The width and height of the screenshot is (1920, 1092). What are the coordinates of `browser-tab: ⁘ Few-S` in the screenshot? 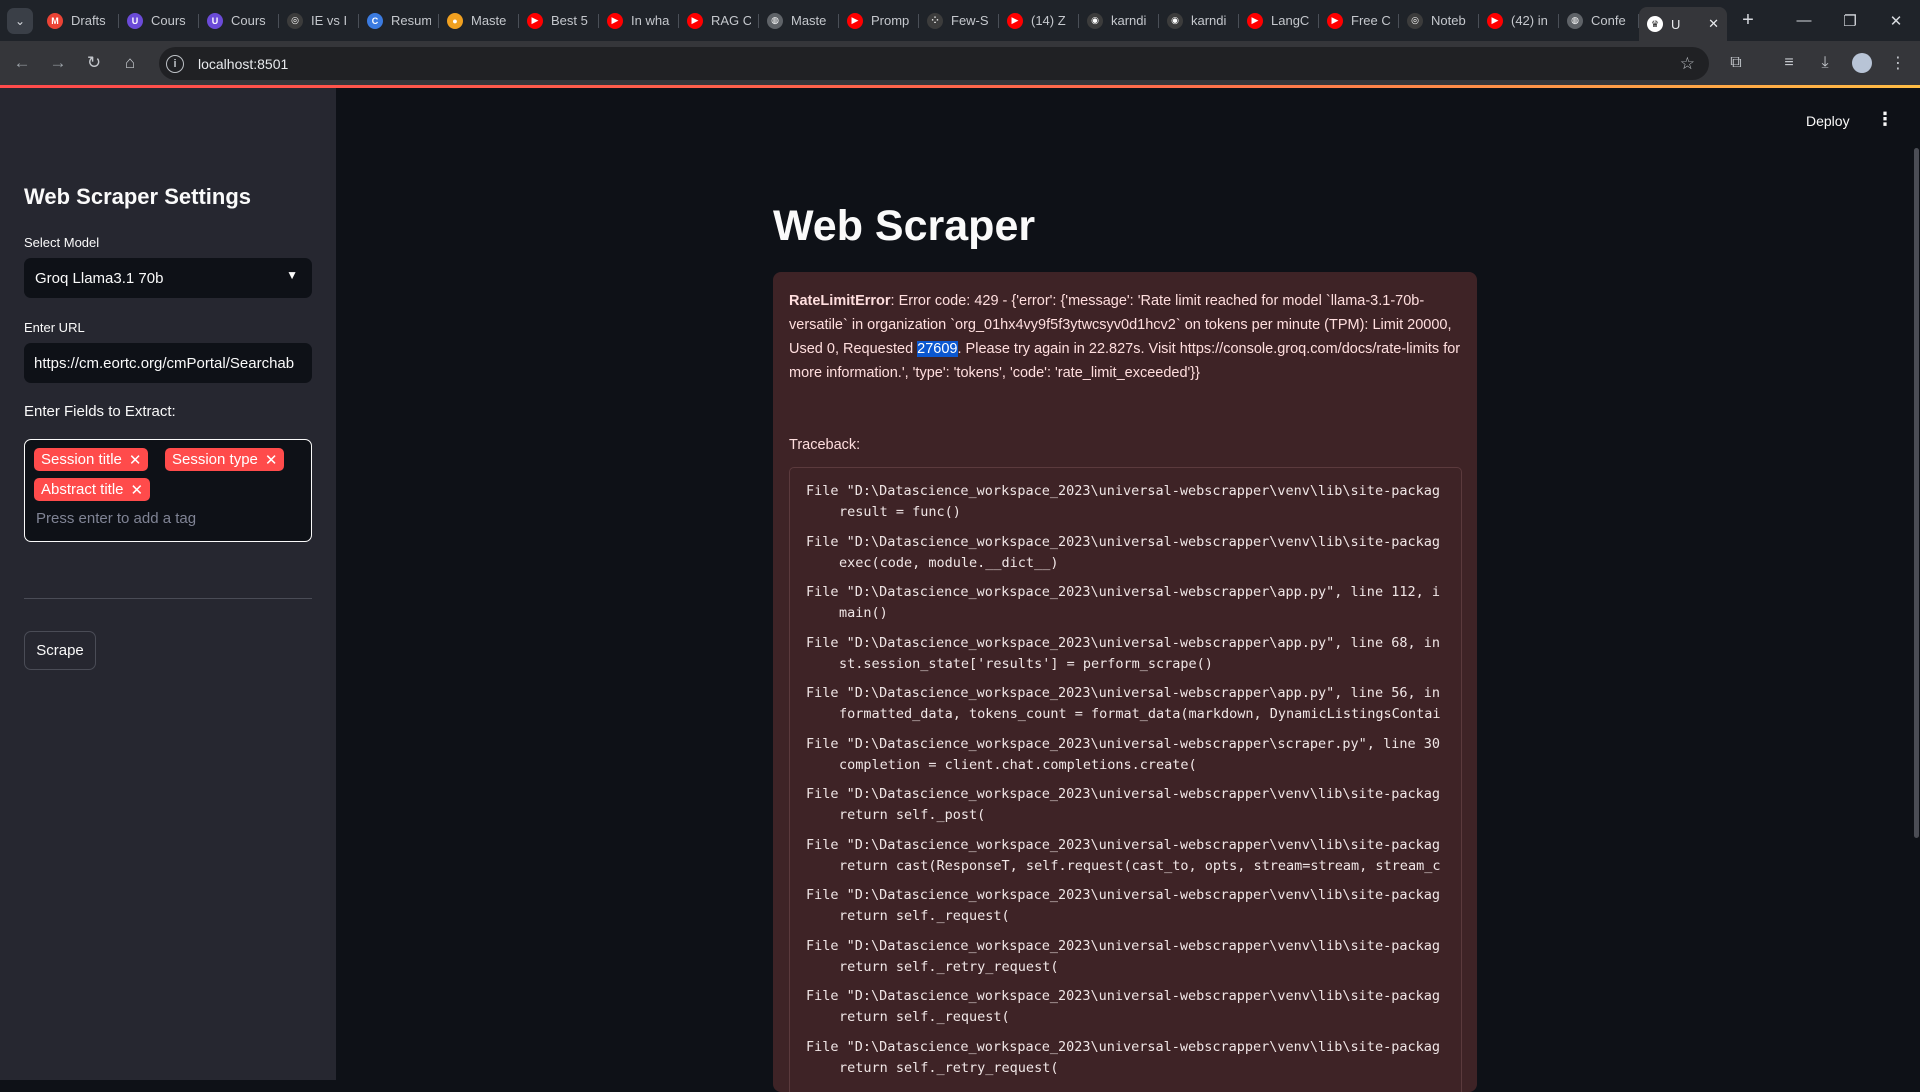 It's located at (959, 21).